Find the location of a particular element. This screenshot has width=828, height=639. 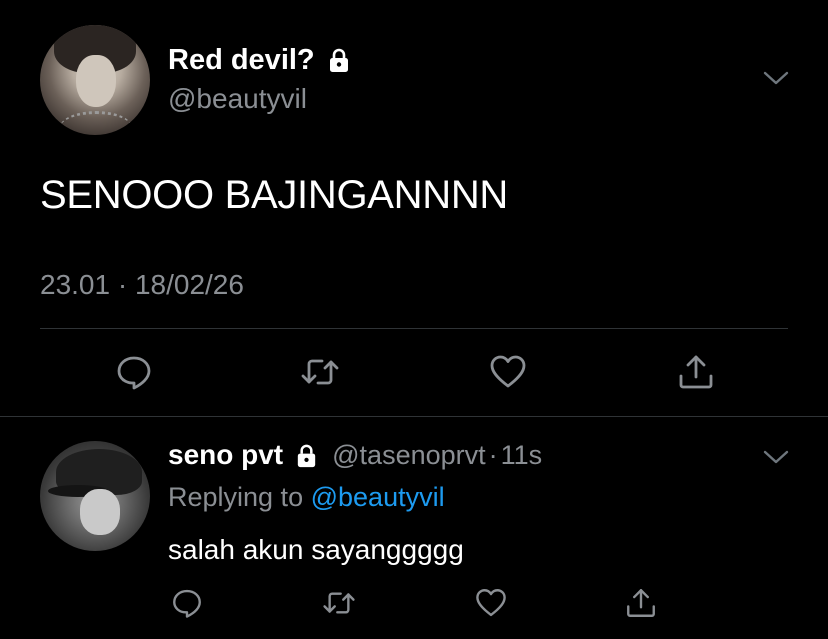

main-tweet-display-name: Red devil? is located at coordinates (241, 60).